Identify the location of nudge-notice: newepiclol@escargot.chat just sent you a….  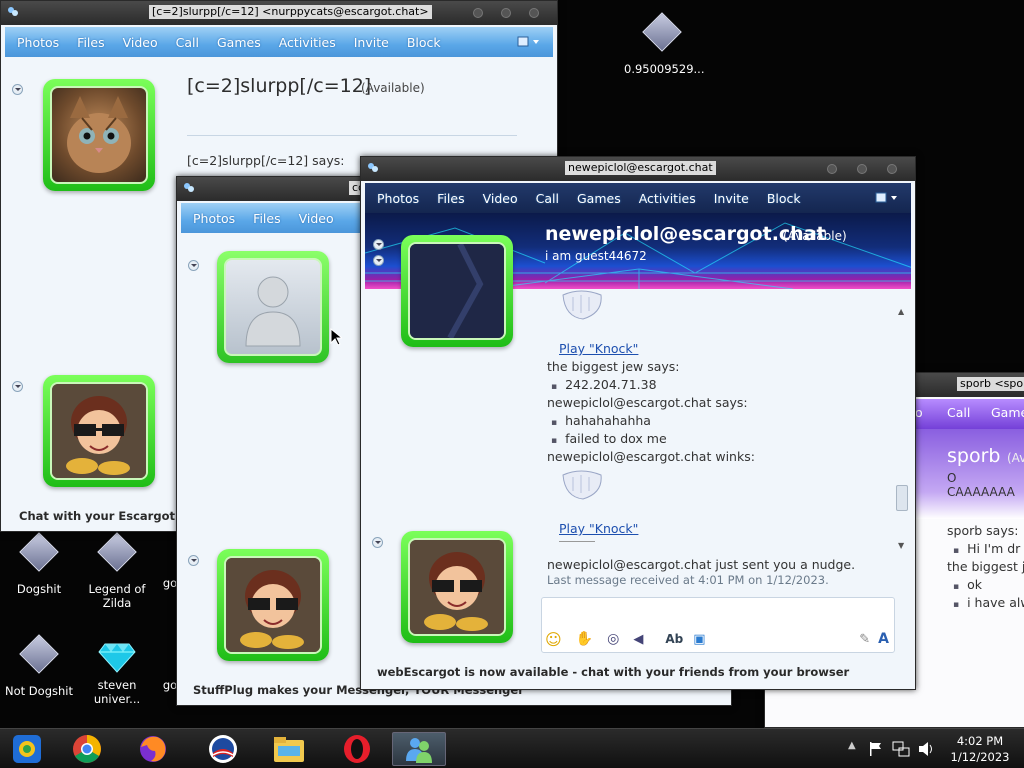
(701, 564).